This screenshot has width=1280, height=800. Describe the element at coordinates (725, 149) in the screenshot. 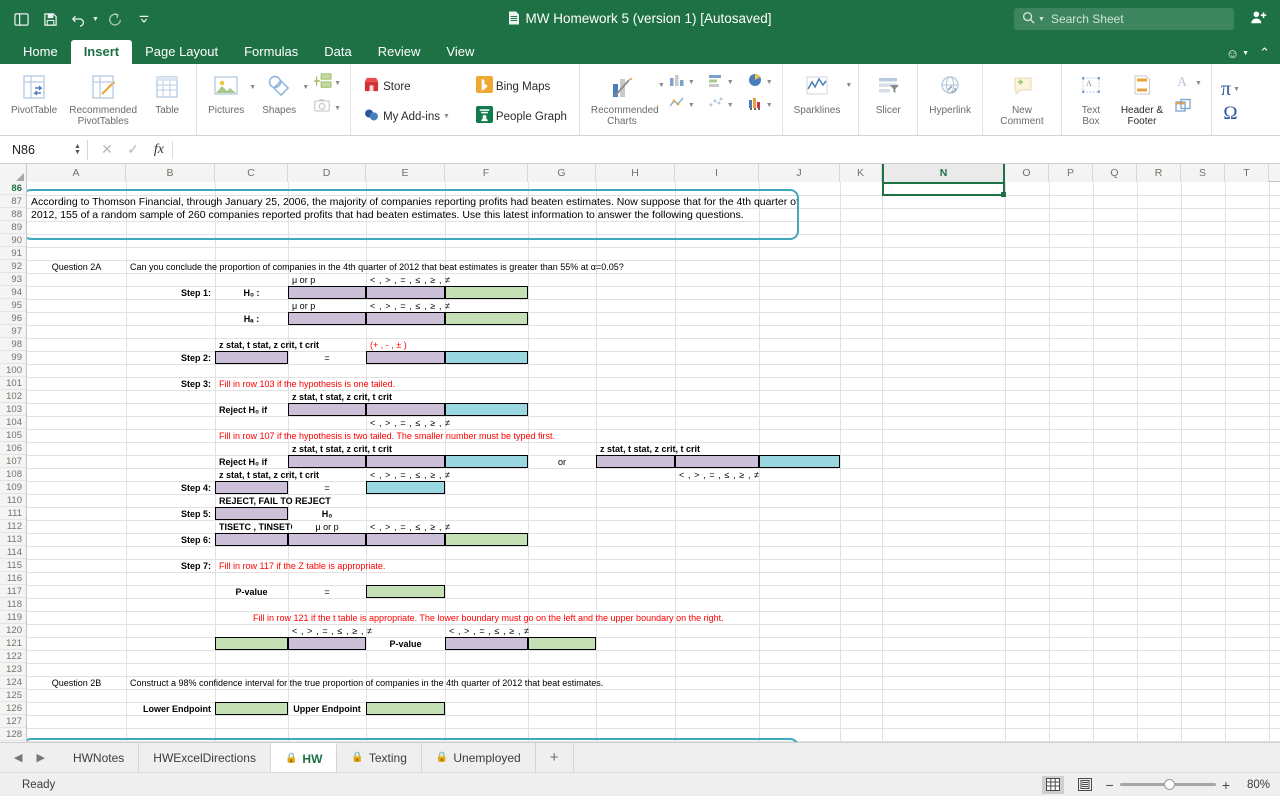

I see `formula-input` at that location.